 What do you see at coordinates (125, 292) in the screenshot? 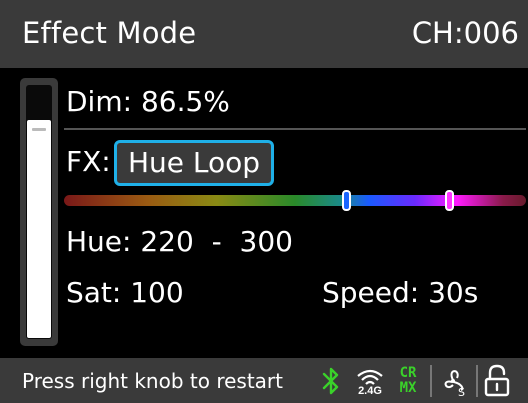
I see `saturation-value: Sat: 100` at bounding box center [125, 292].